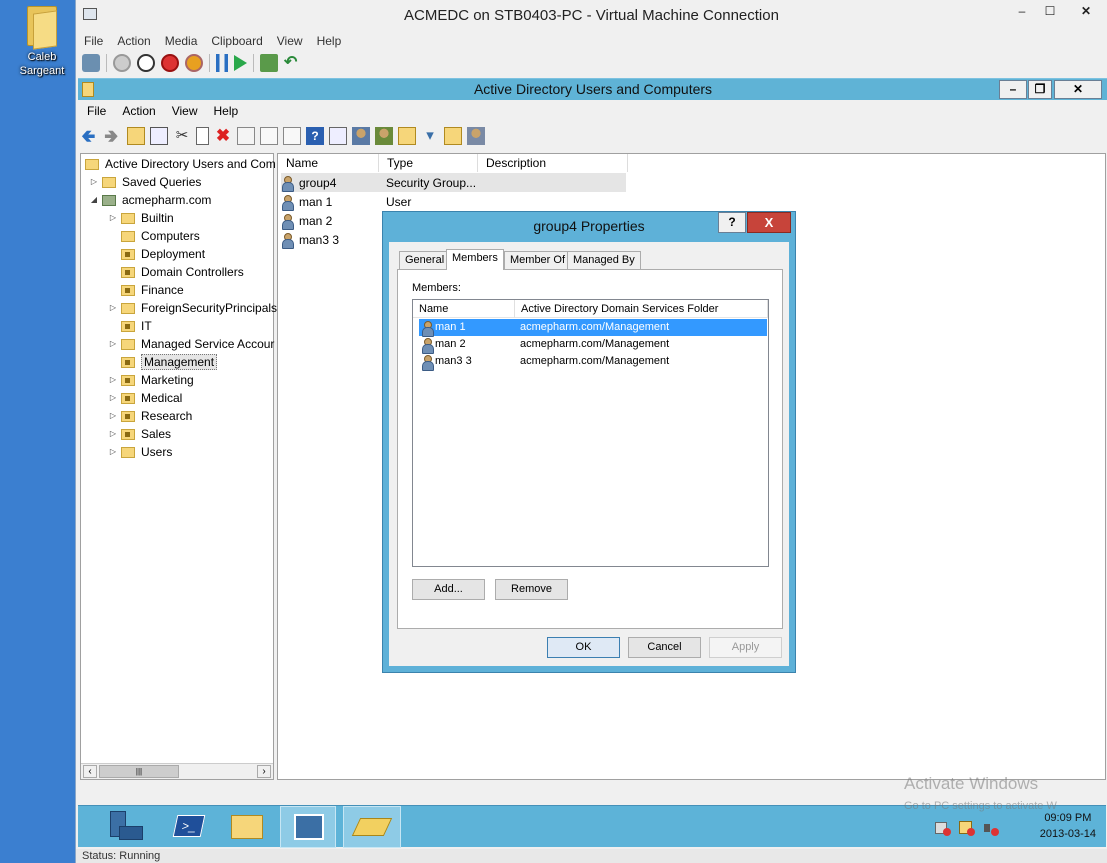 This screenshot has width=1107, height=863. Describe the element at coordinates (583, 647) in the screenshot. I see `ok-button: OK` at that location.